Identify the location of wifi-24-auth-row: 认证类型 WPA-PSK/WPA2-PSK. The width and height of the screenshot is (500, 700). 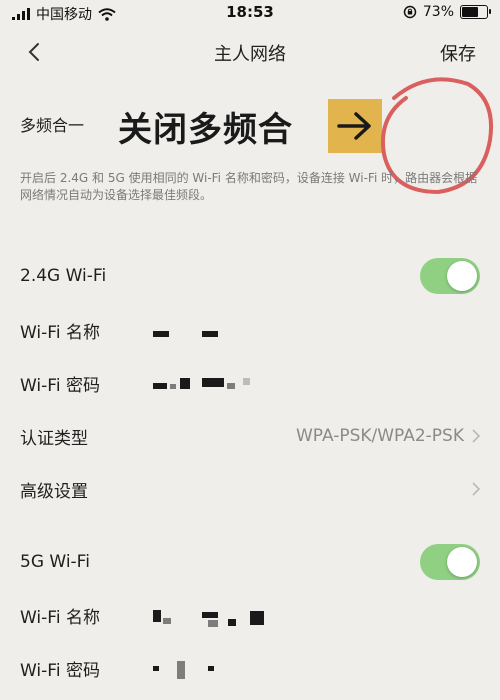
(250, 436).